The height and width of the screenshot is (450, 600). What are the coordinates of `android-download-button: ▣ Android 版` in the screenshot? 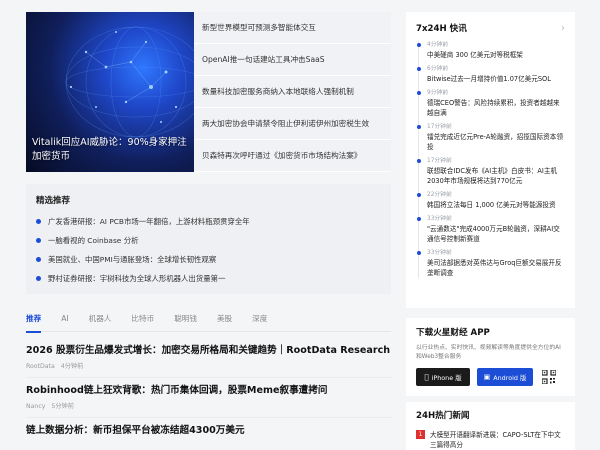 It's located at (505, 377).